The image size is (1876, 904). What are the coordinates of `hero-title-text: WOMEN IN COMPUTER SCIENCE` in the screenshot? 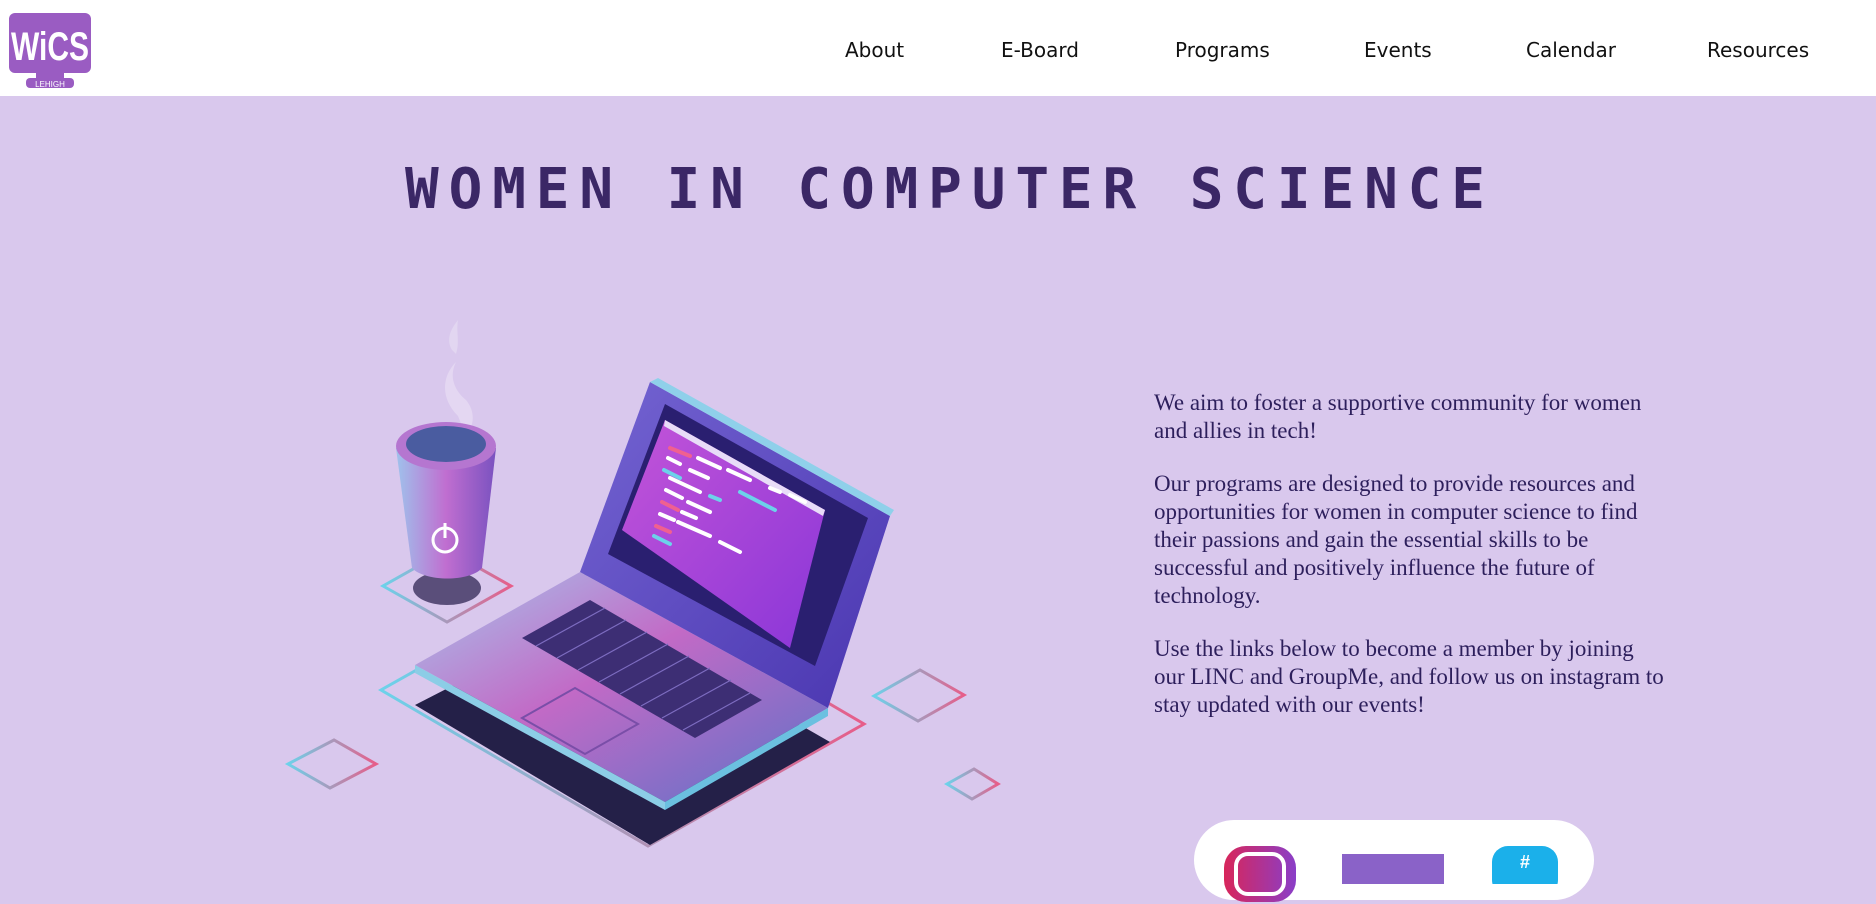 It's located at (945, 189).